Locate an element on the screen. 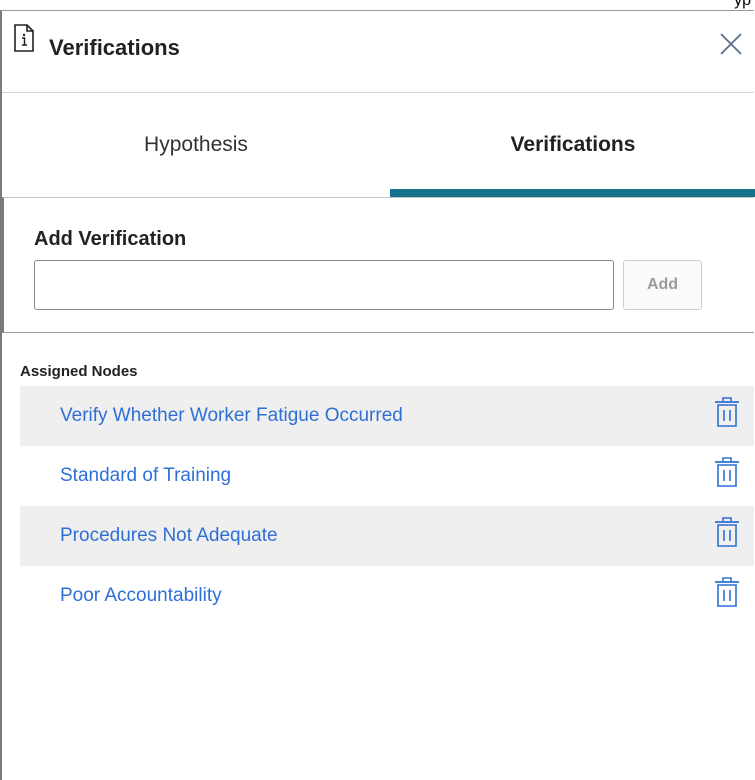  list-item: Verify Whether Worker Fatigue Occurred is located at coordinates (387, 416).